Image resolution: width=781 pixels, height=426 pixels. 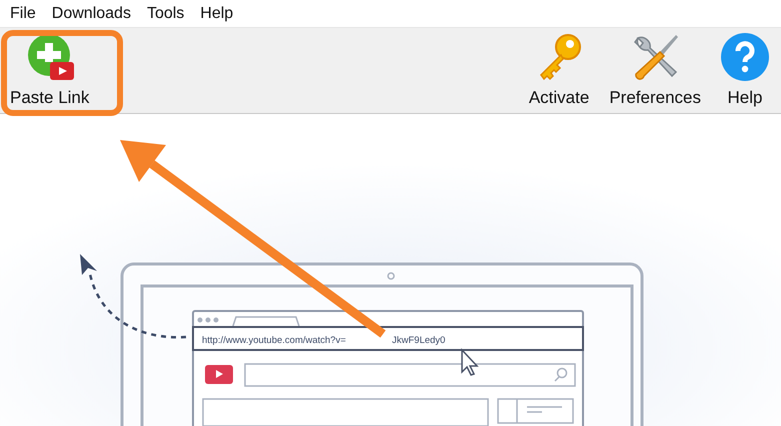 I want to click on toolbar-button: Activate, so click(x=559, y=68).